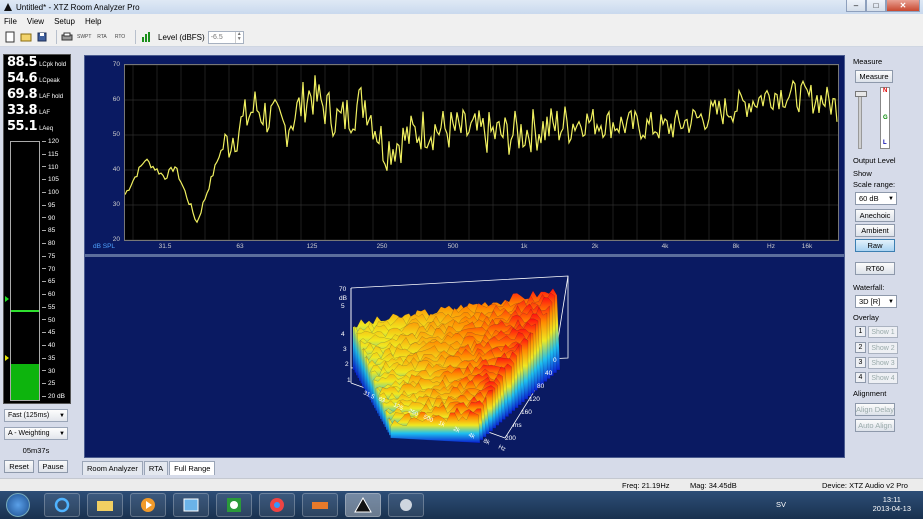  What do you see at coordinates (517, 425) in the screenshot?
I see `waterfall-t-tick: ms` at bounding box center [517, 425].